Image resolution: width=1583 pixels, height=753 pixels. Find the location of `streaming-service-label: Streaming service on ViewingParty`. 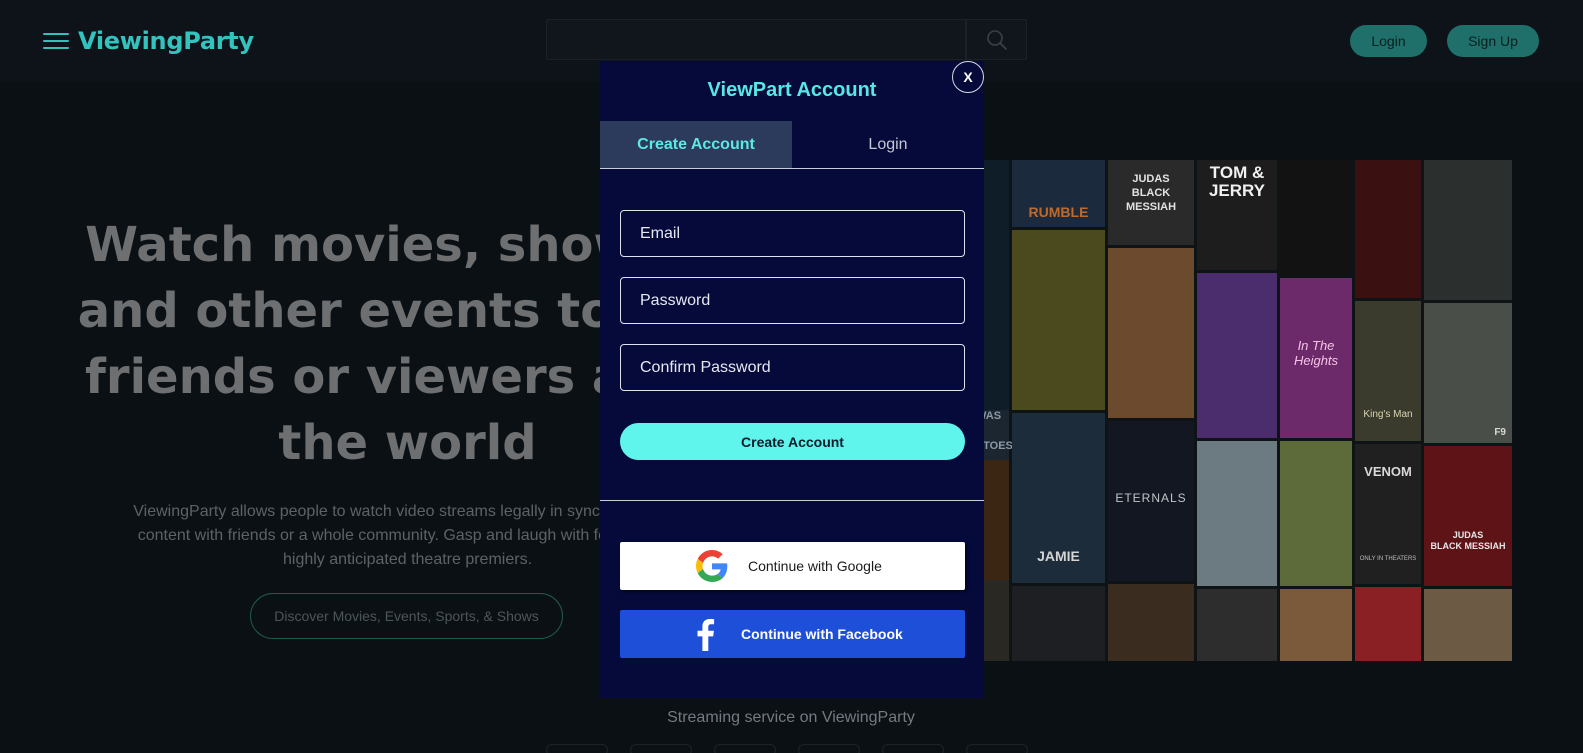

streaming-service-label: Streaming service on ViewingParty is located at coordinates (791, 717).